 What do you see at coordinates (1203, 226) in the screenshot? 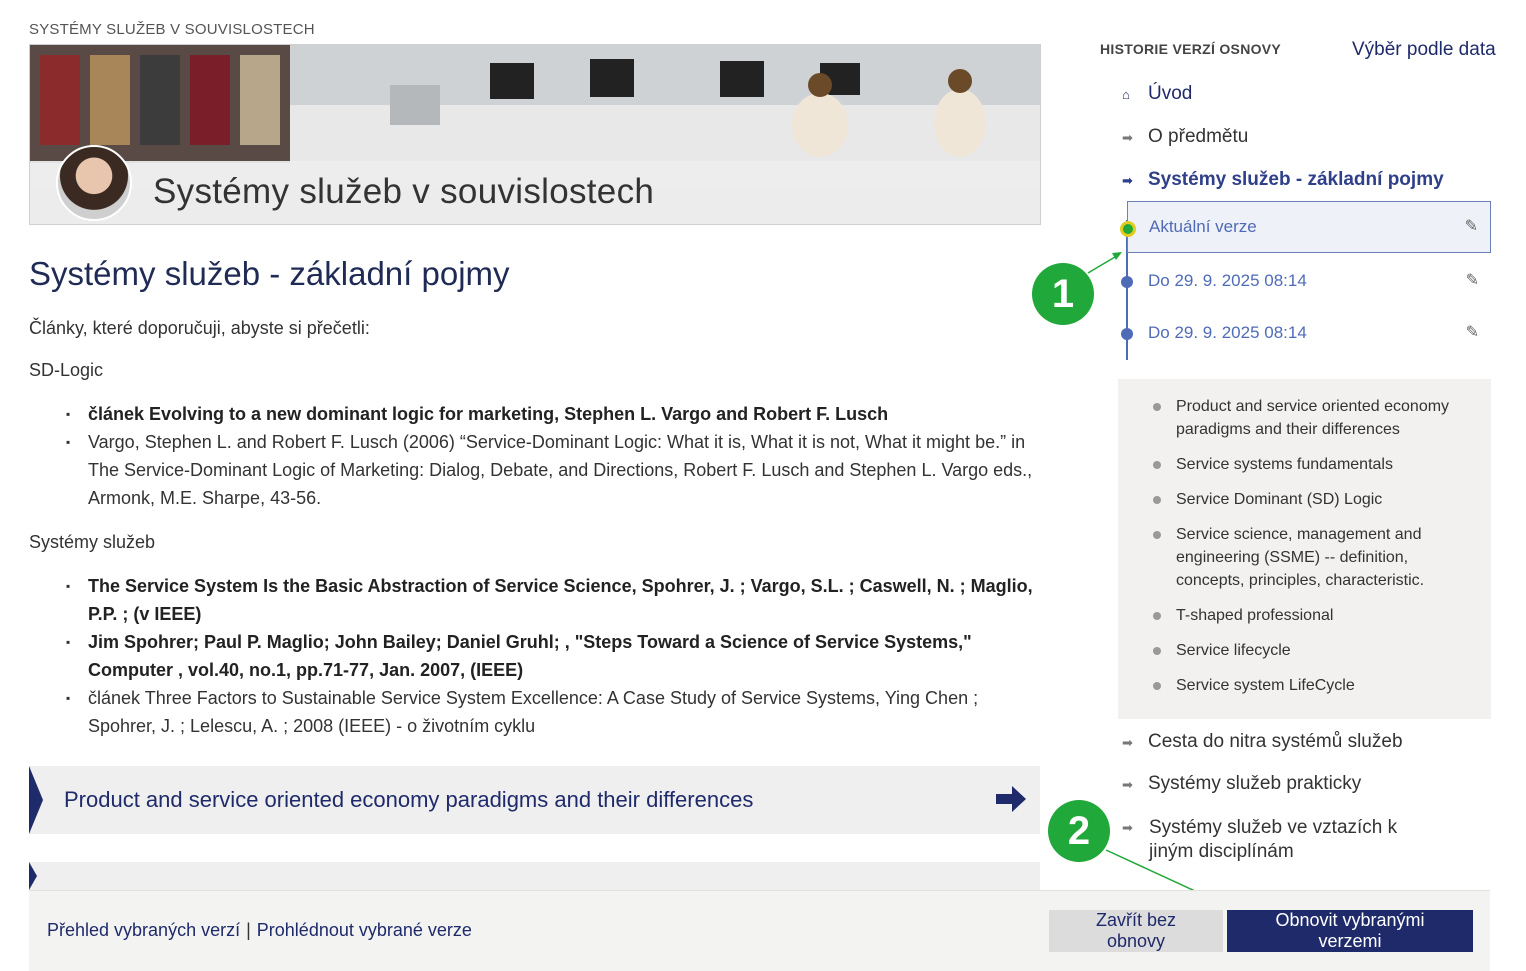
I see `version-label: Aktuální verze` at bounding box center [1203, 226].